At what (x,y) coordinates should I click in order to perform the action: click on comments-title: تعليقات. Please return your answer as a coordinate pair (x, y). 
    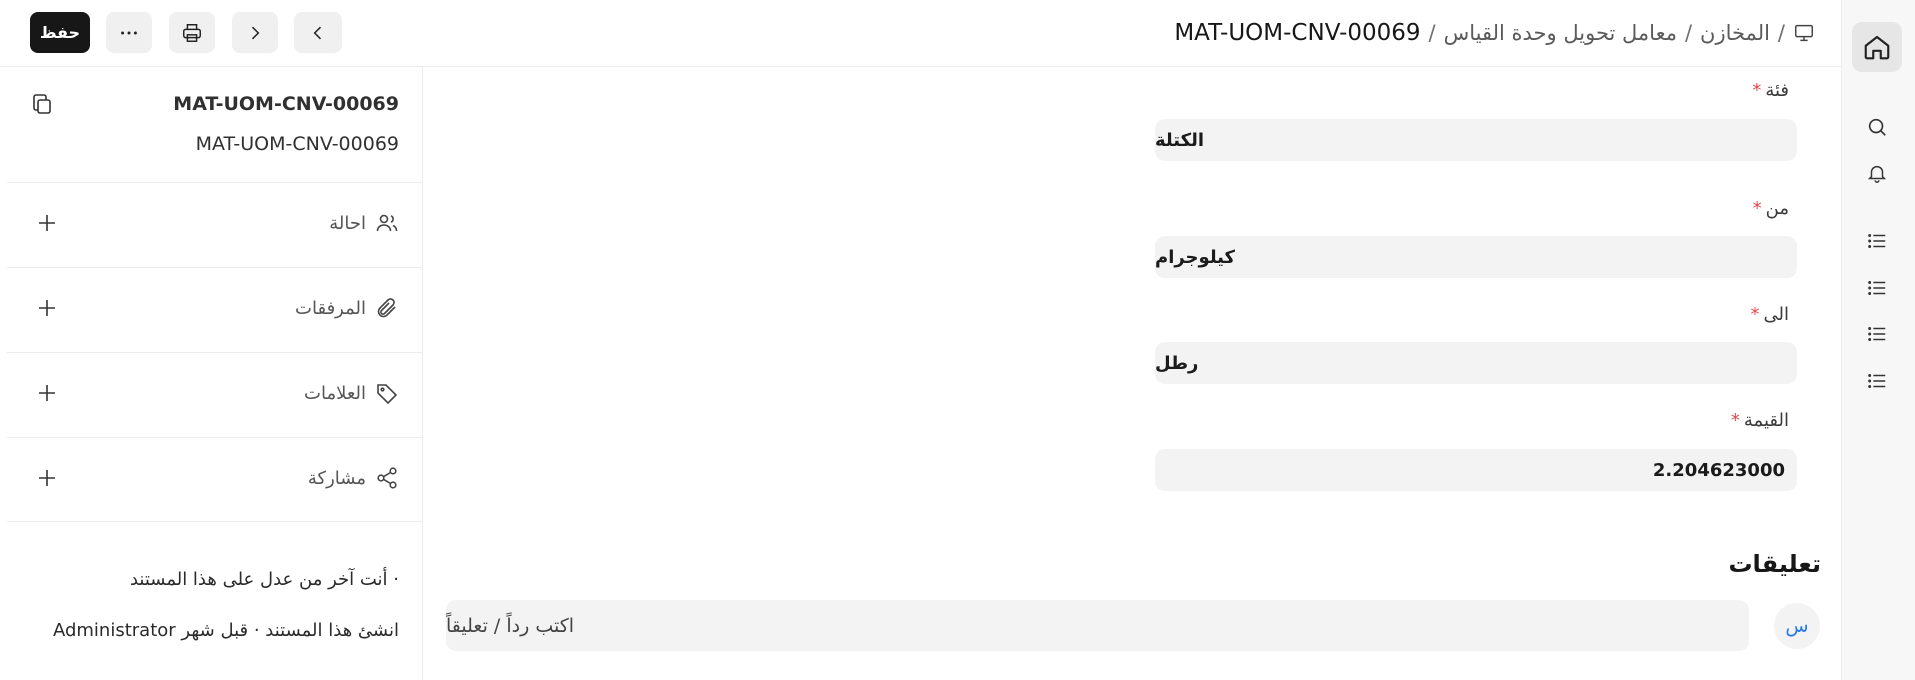
    Looking at the image, I should click on (1774, 564).